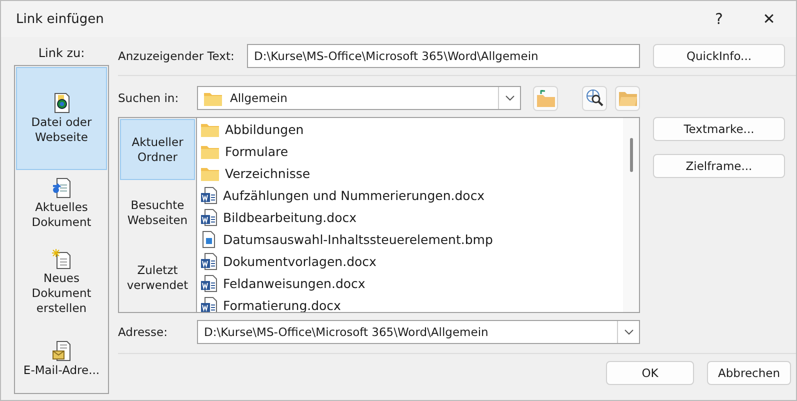  I want to click on look-in-label: Suchen in:, so click(149, 98).